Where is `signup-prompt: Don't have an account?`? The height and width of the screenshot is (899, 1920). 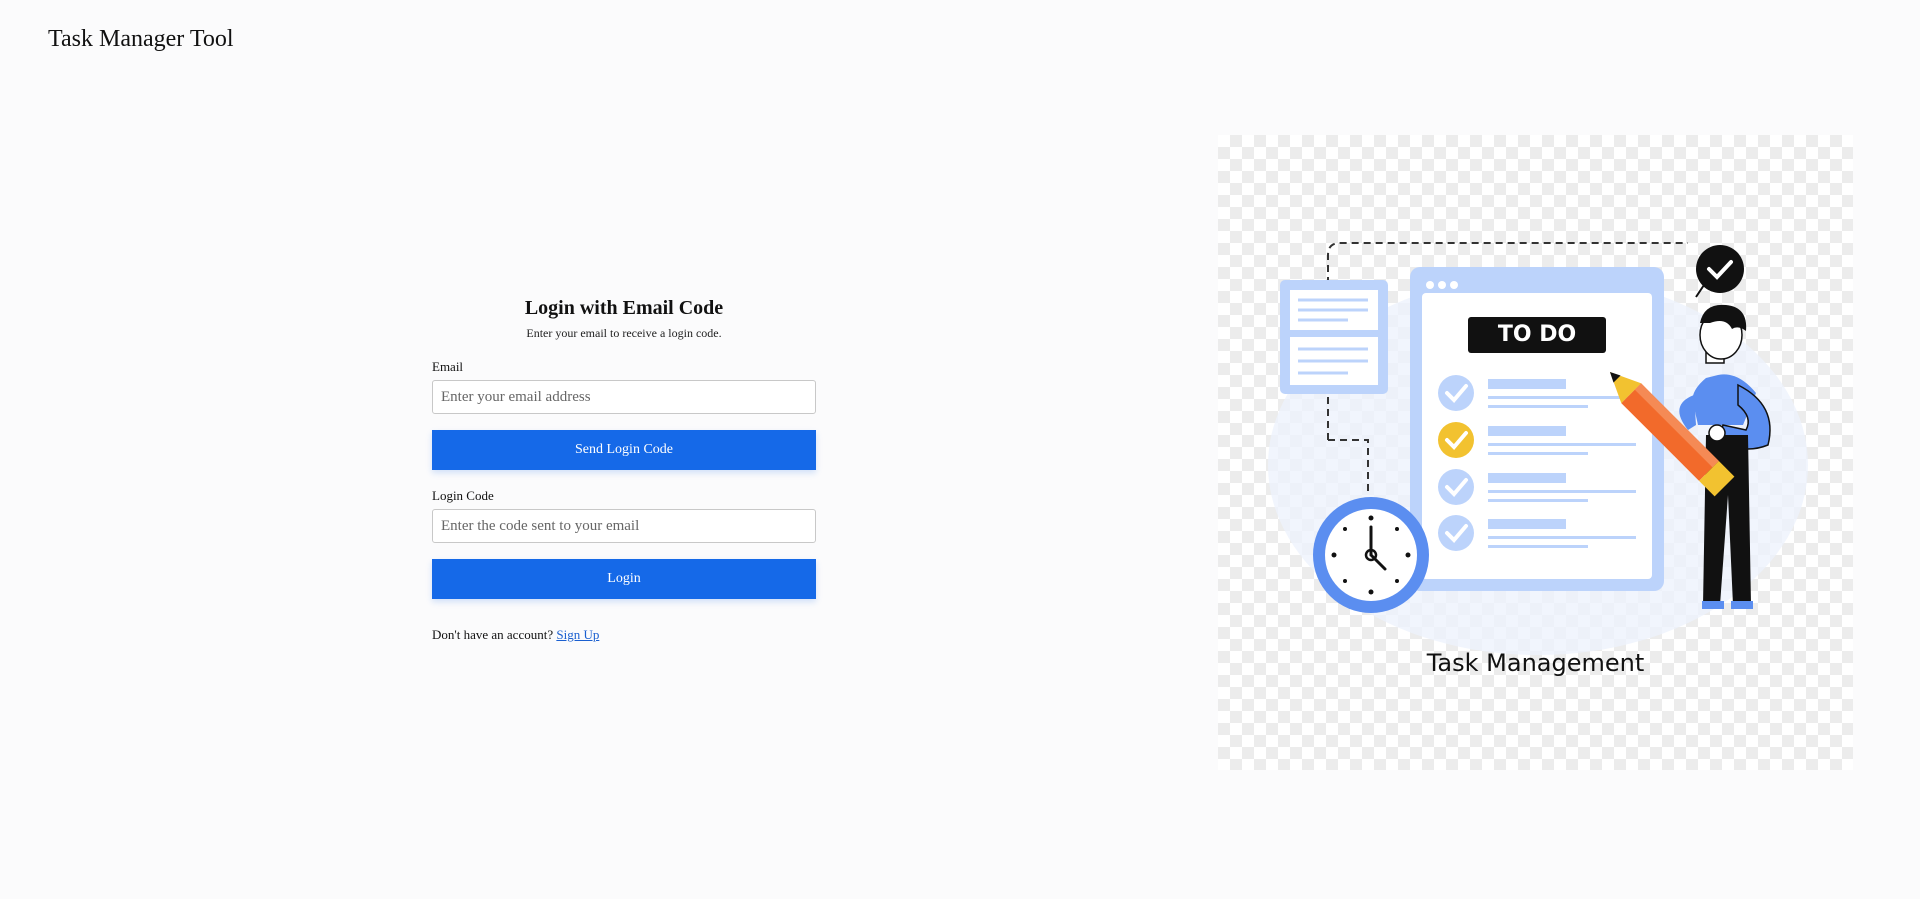 signup-prompt: Don't have an account? is located at coordinates (493, 634).